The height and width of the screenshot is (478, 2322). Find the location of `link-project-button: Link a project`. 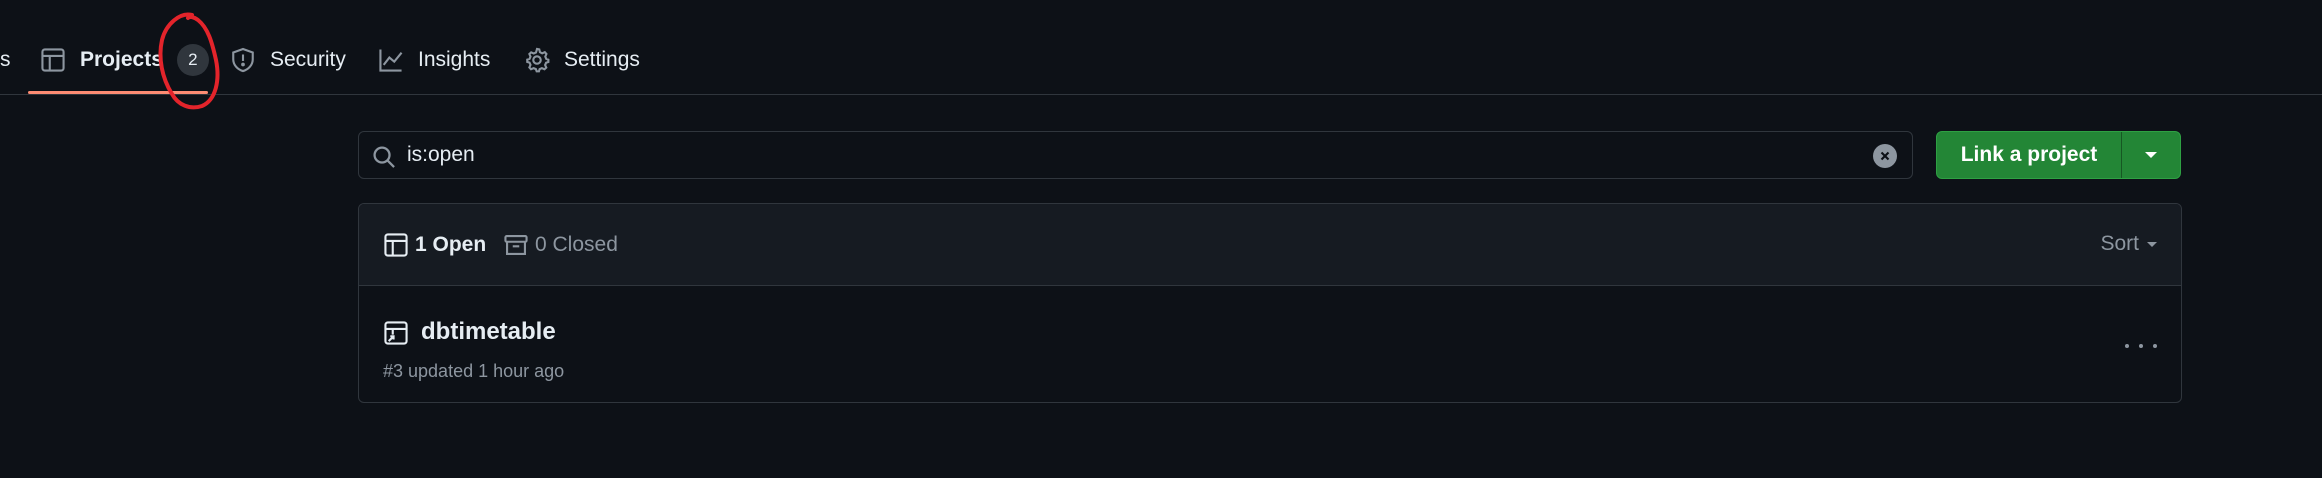

link-project-button: Link a project is located at coordinates (2029, 155).